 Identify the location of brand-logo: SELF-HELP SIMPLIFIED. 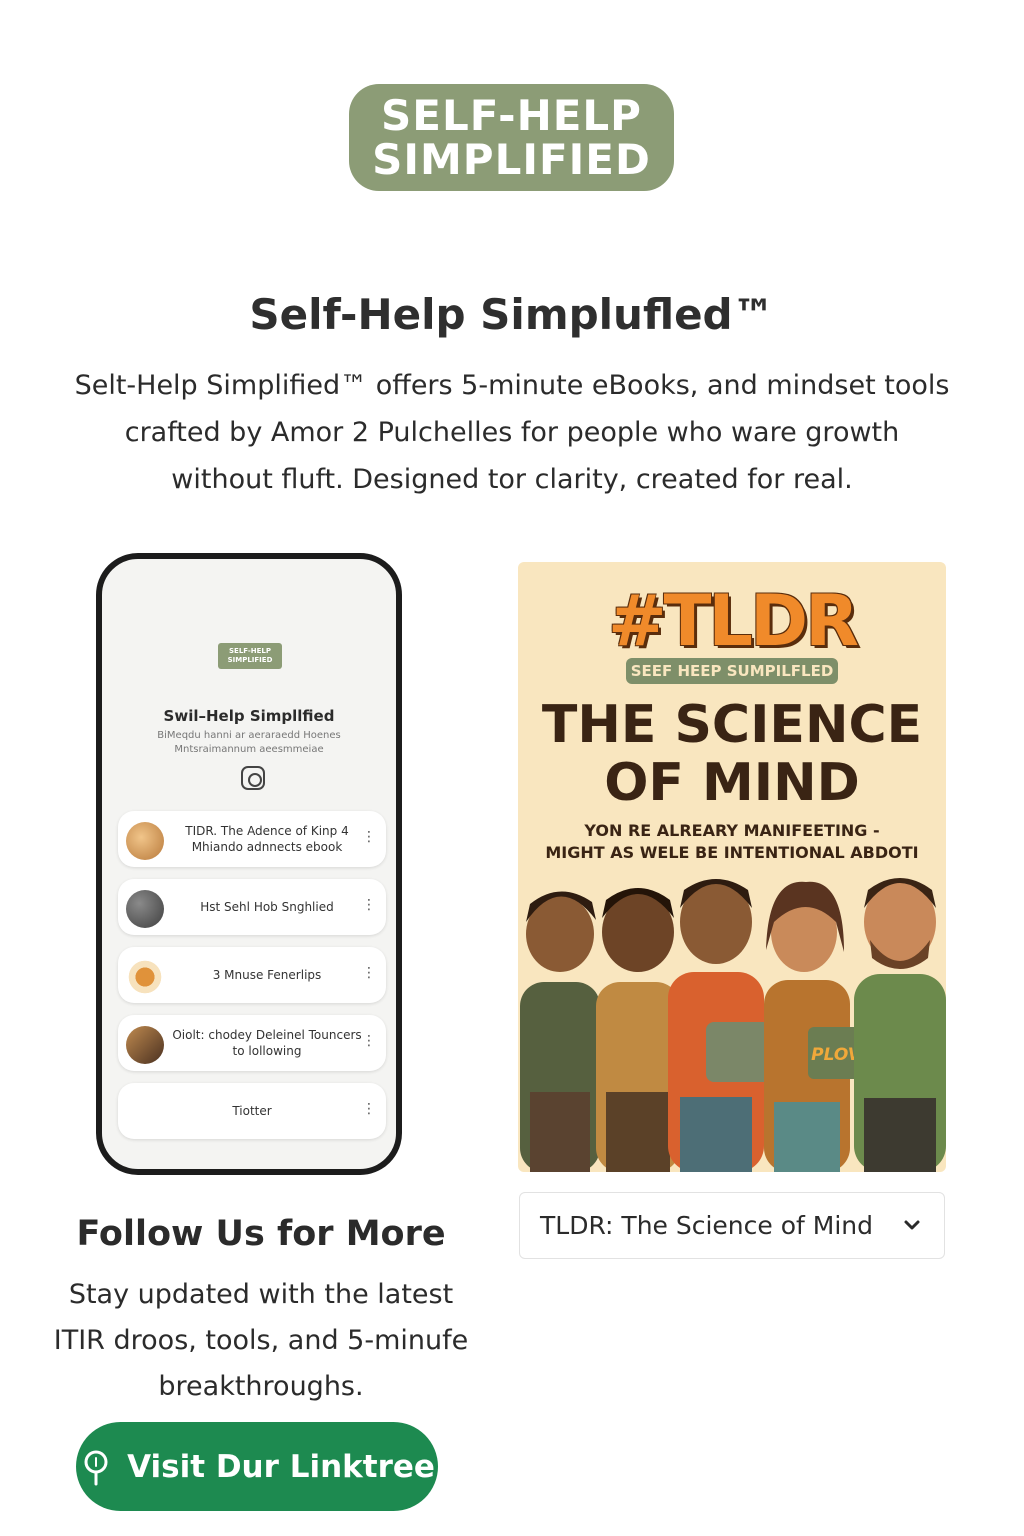
(511, 137).